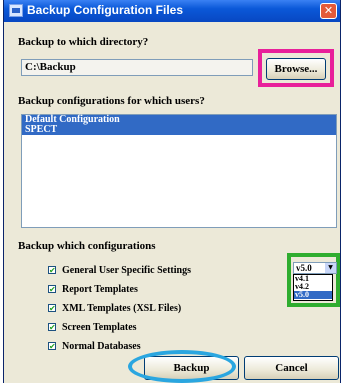 This screenshot has height=383, width=344. What do you see at coordinates (313, 287) in the screenshot?
I see `version-dropdown-list: v4.1 v4.2 v5.0` at bounding box center [313, 287].